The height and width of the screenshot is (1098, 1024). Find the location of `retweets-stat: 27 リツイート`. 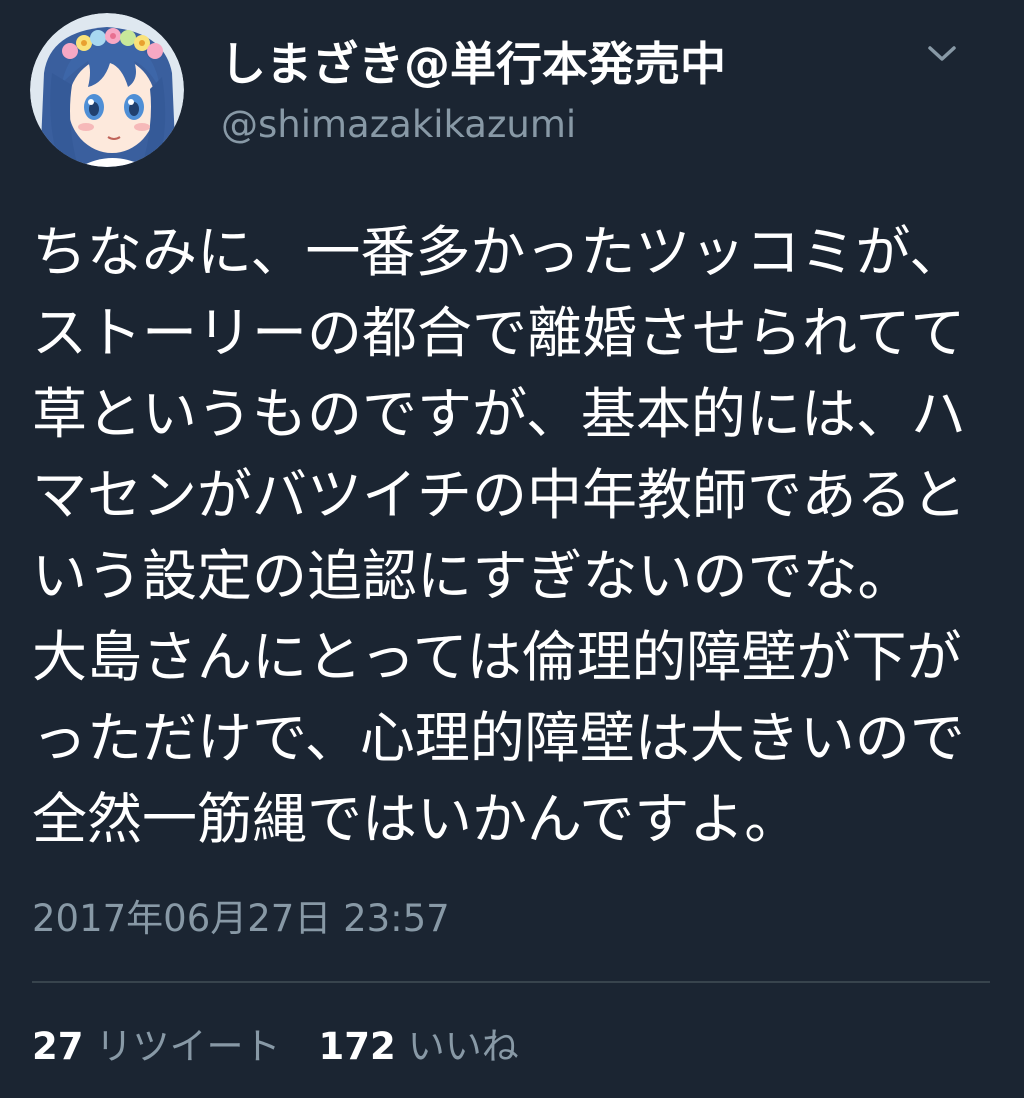

retweets-stat: 27 リツイート is located at coordinates (156, 1047).